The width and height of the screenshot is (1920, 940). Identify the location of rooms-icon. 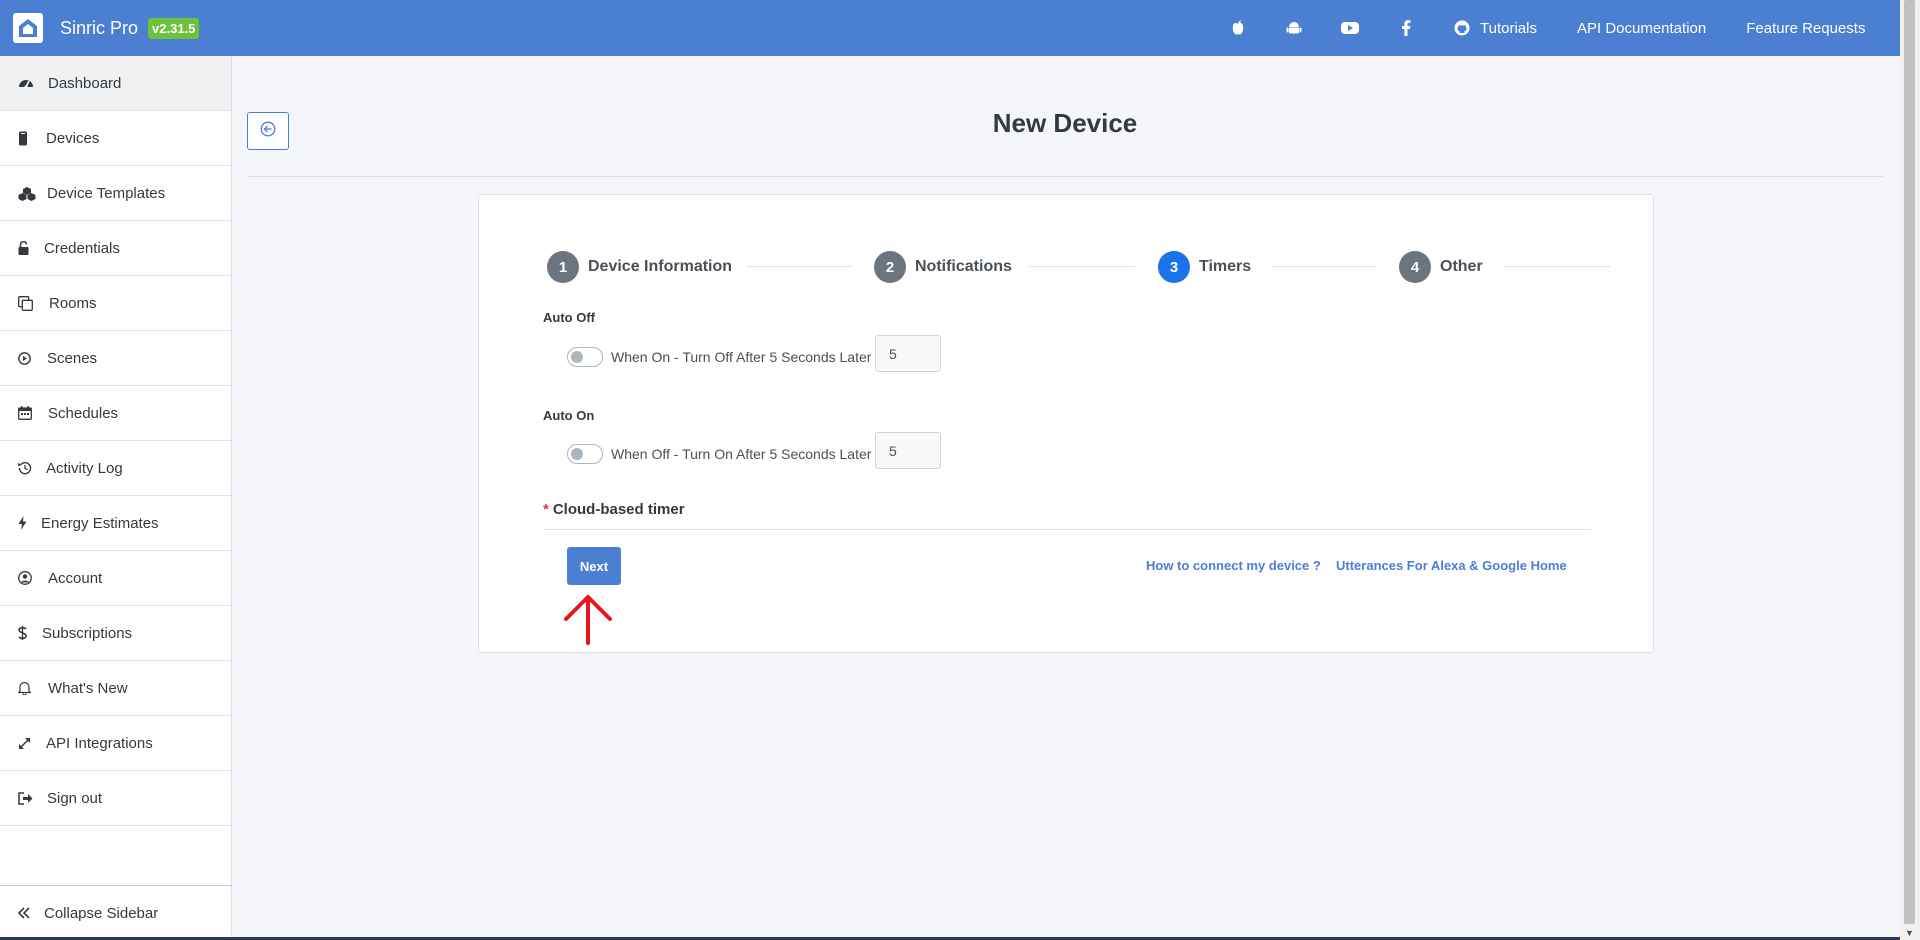
(33, 303).